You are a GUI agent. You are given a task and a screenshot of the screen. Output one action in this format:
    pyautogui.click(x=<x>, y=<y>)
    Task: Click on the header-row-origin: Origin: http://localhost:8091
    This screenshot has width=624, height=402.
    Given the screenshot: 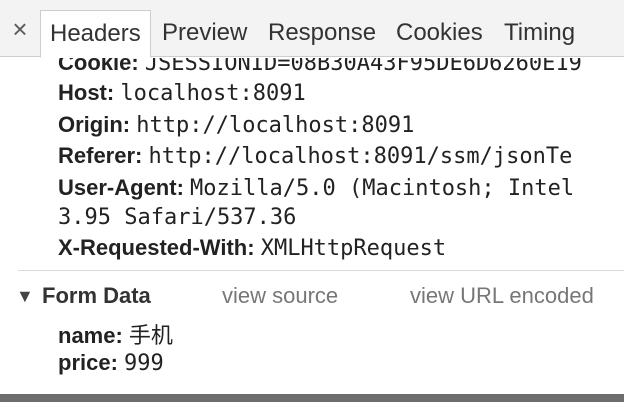 What is the action you would take?
    pyautogui.click(x=236, y=125)
    